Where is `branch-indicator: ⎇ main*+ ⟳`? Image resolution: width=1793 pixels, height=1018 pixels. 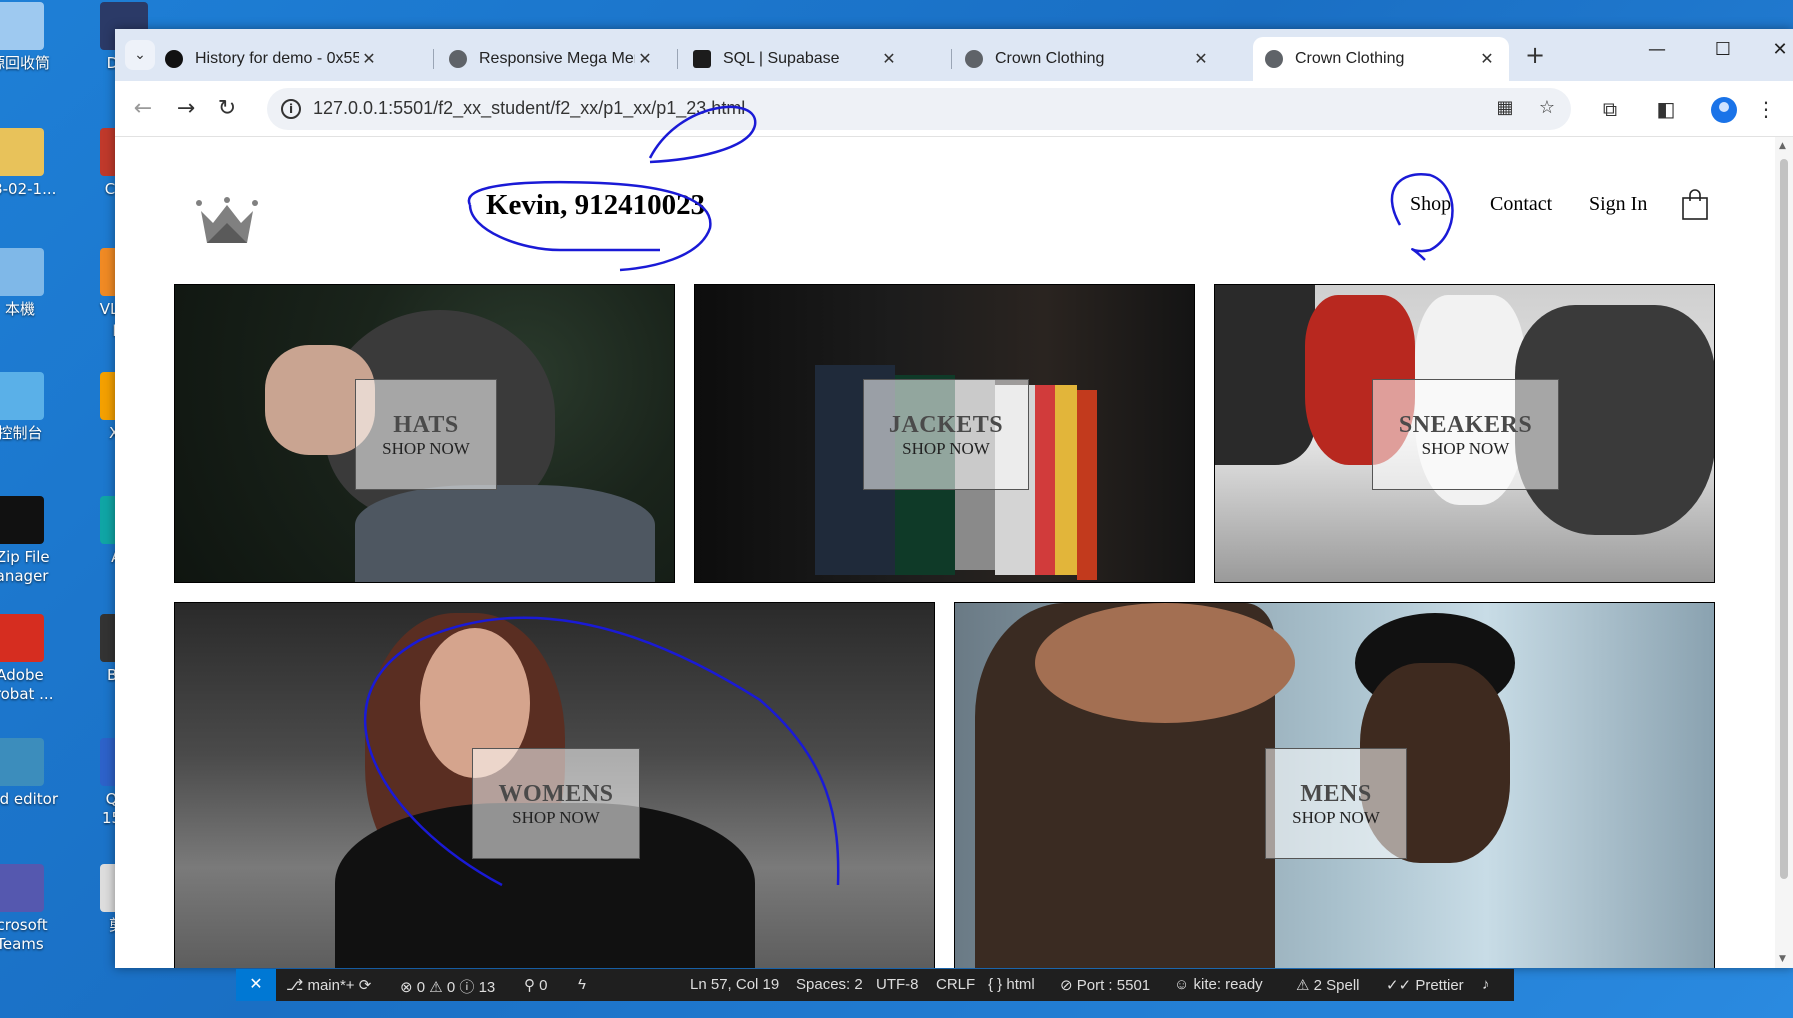
branch-indicator: ⎇ main*+ ⟳ is located at coordinates (328, 985).